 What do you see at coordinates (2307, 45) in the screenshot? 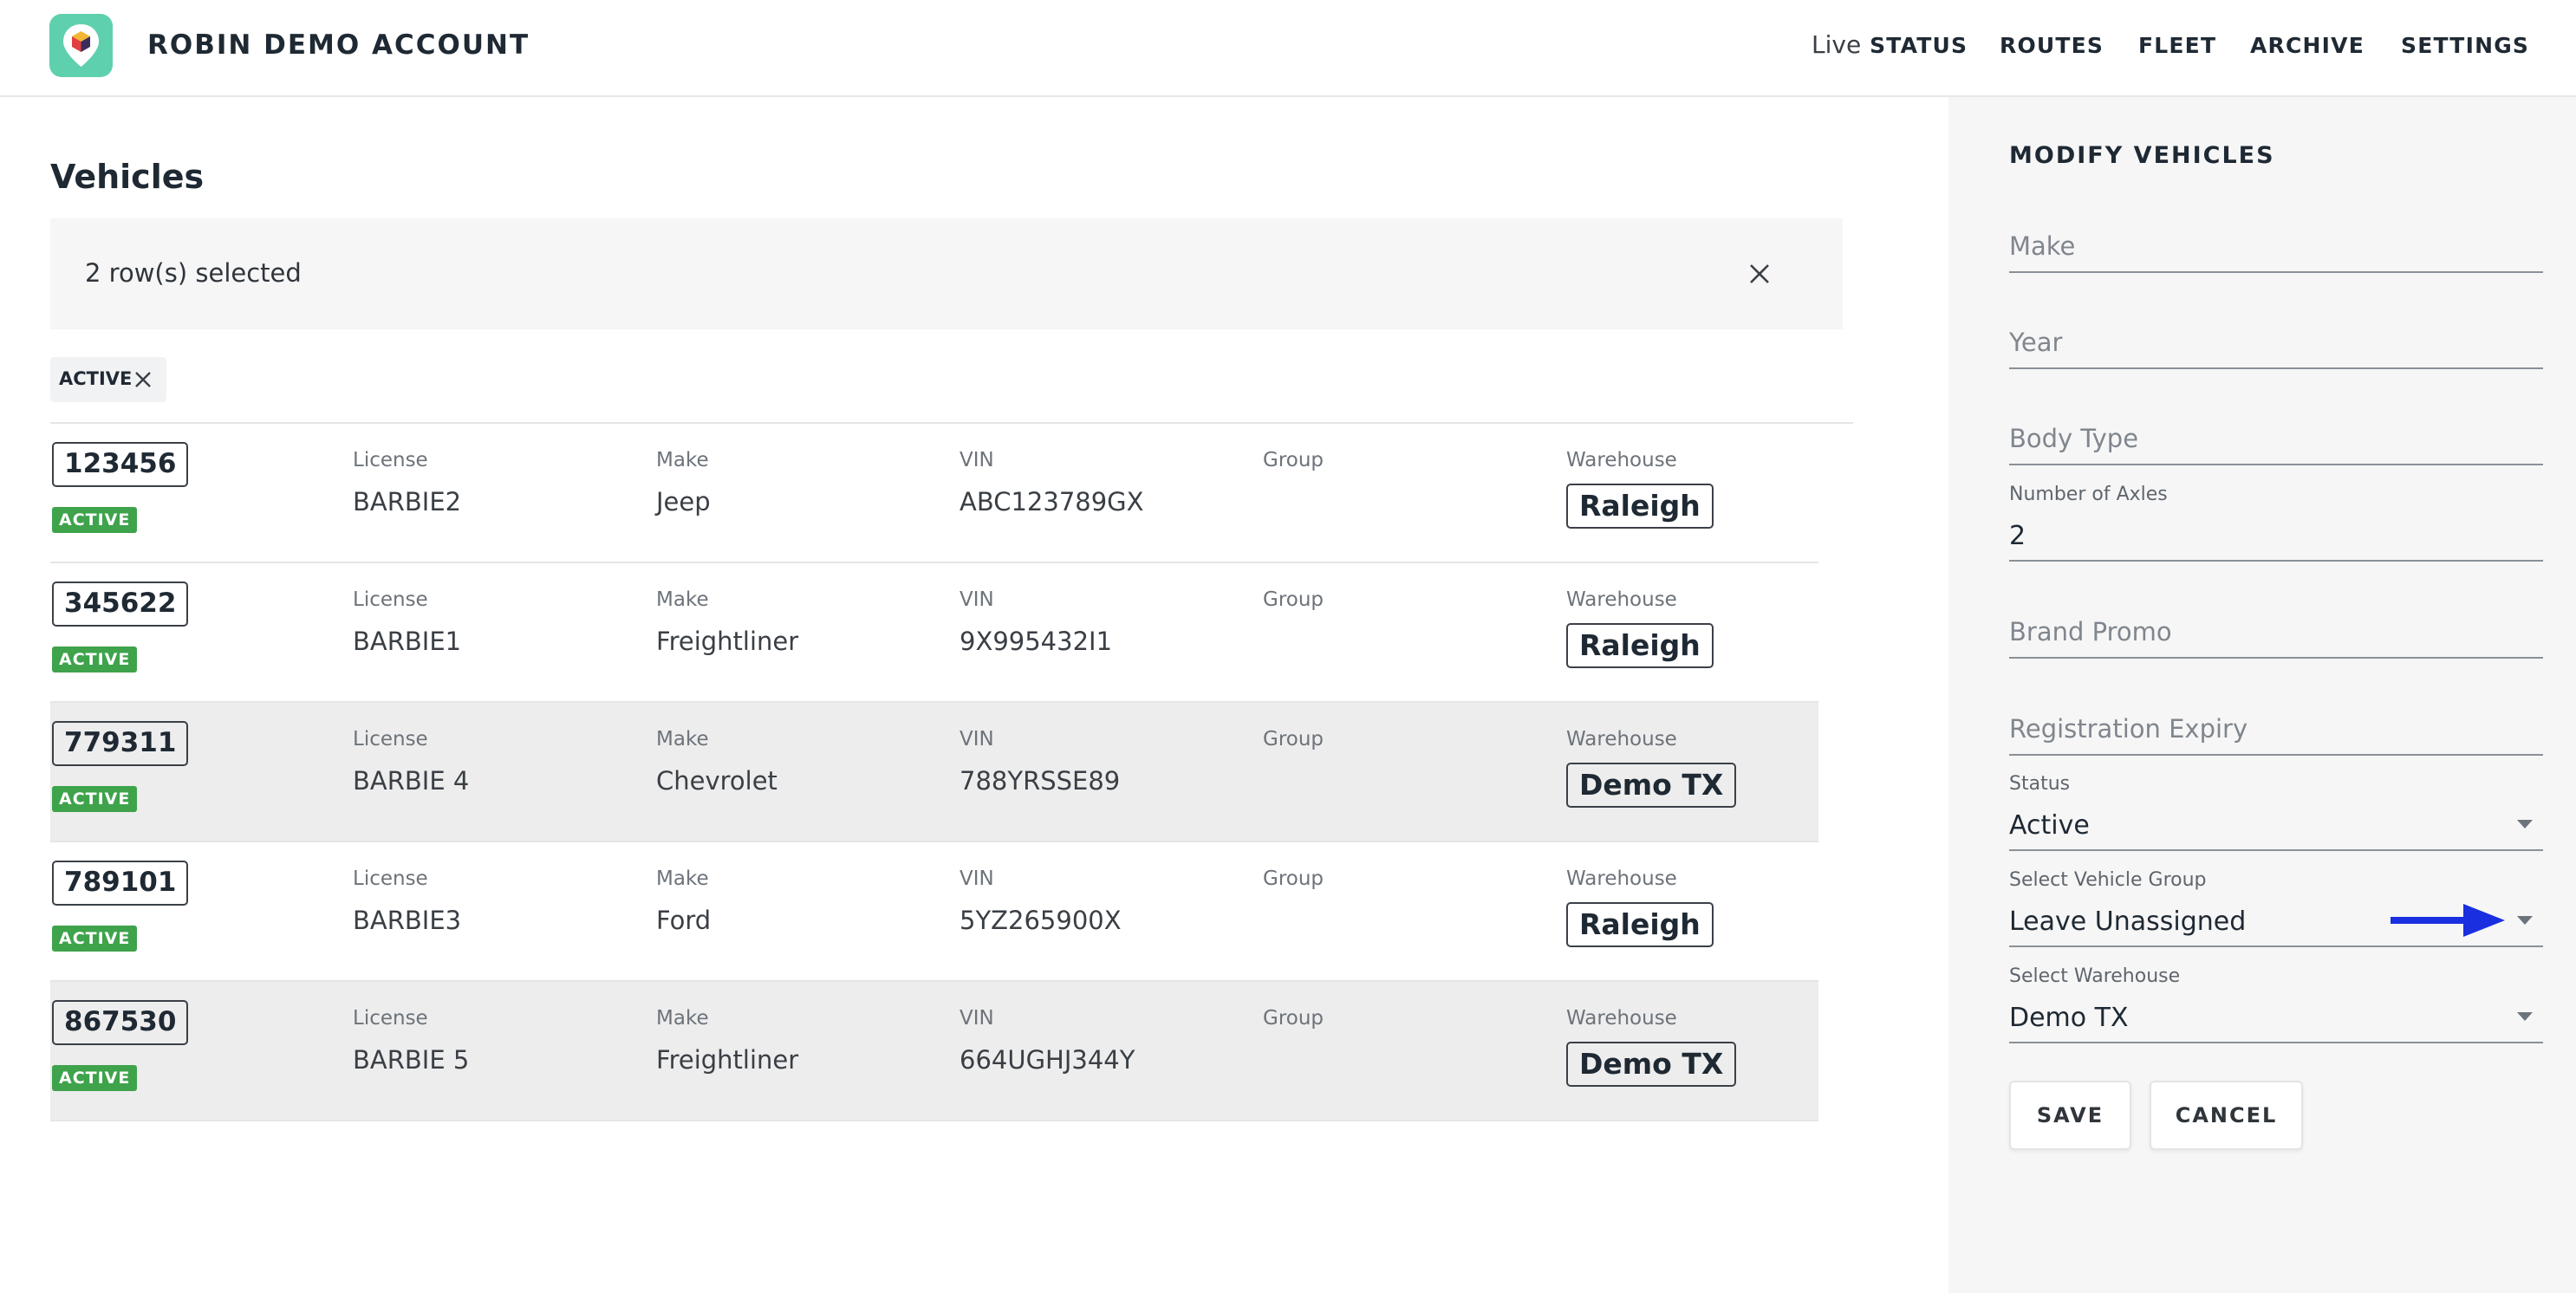
I see `nav-archive: ARCHIVE` at bounding box center [2307, 45].